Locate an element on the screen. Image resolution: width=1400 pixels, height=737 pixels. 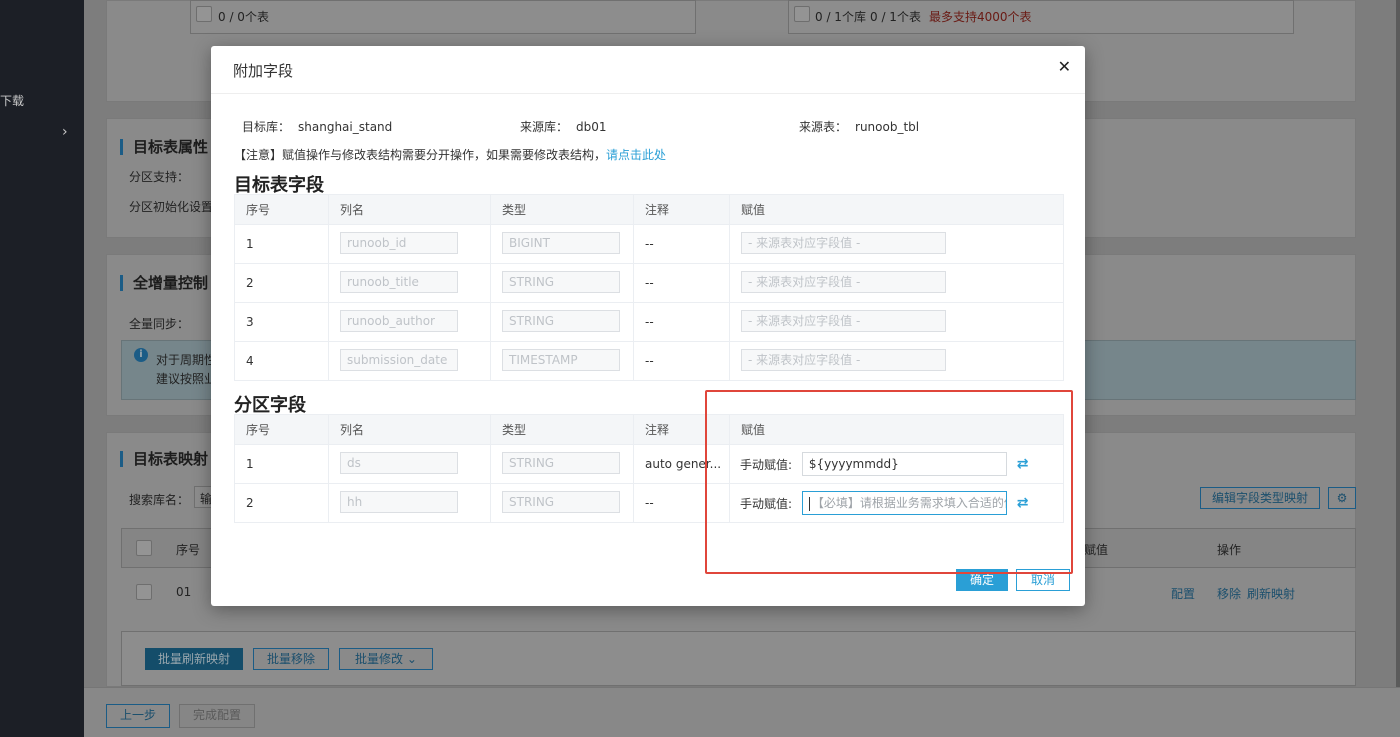
prev-step-button: 上一步 is located at coordinates (138, 716).